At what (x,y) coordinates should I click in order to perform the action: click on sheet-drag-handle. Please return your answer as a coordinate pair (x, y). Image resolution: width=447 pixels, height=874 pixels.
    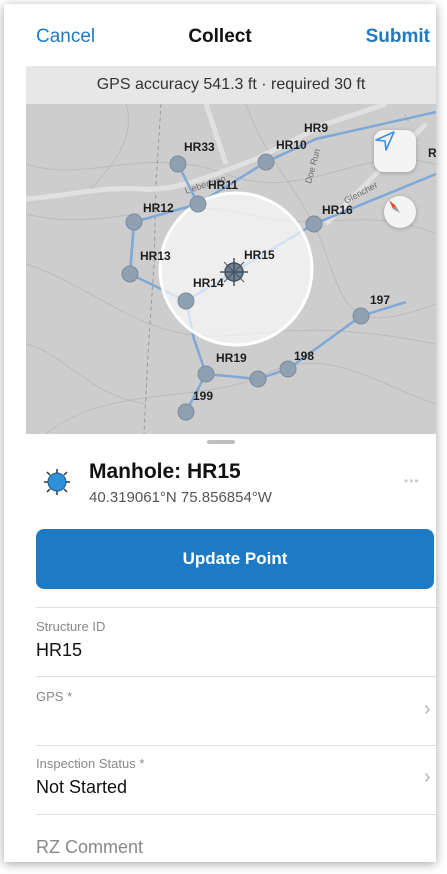
    Looking at the image, I should click on (221, 442).